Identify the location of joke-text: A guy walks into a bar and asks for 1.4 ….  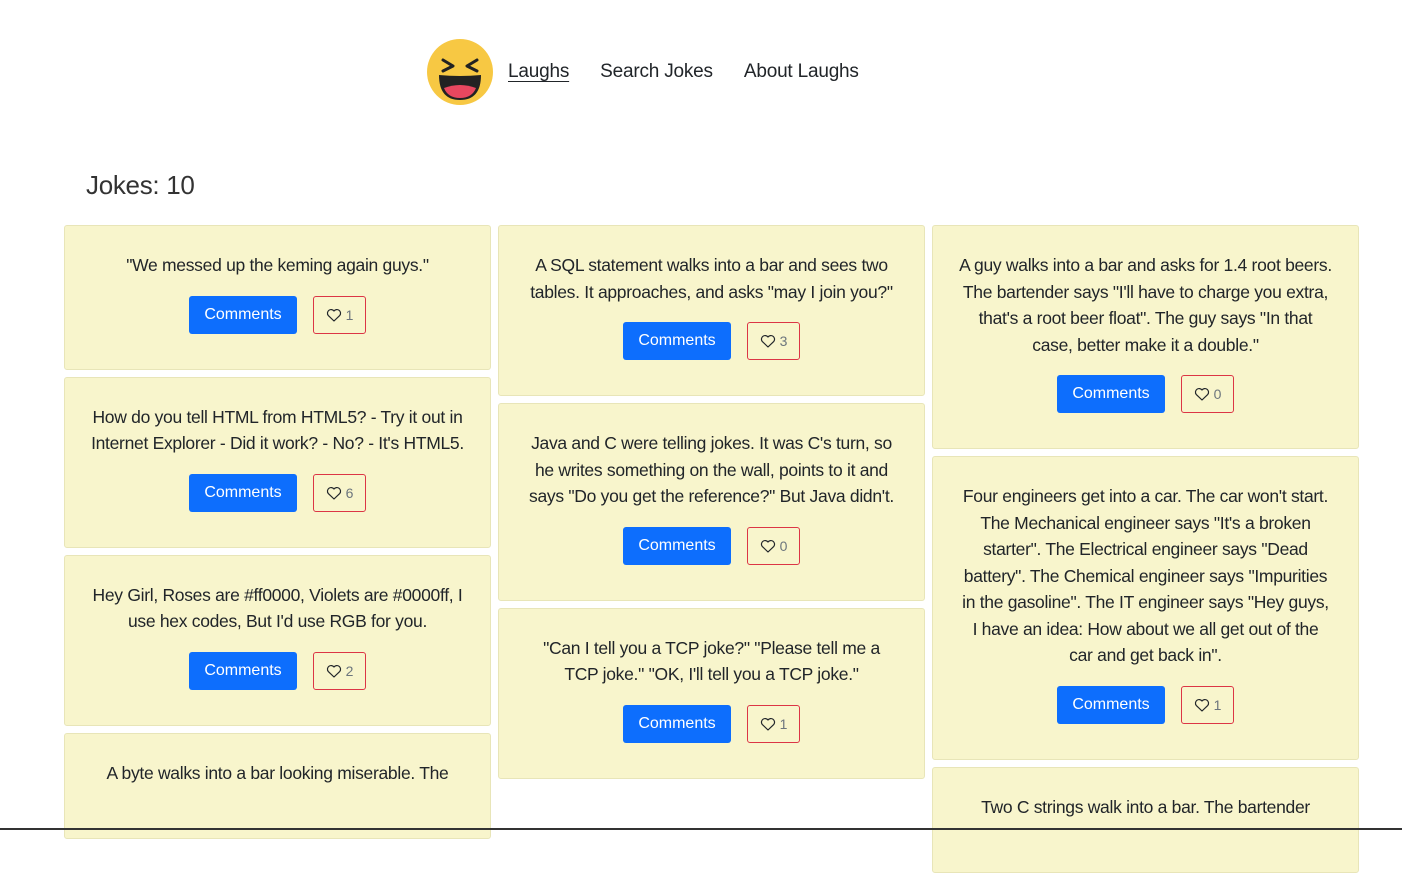
(1145, 305).